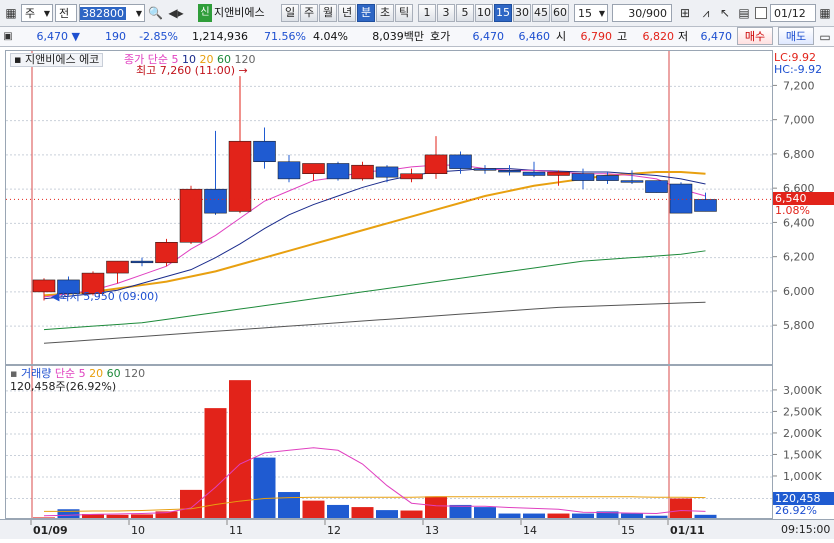 Image resolution: width=834 pixels, height=543 pixels. Describe the element at coordinates (113, 373) in the screenshot. I see `vma60-label: 60` at that location.